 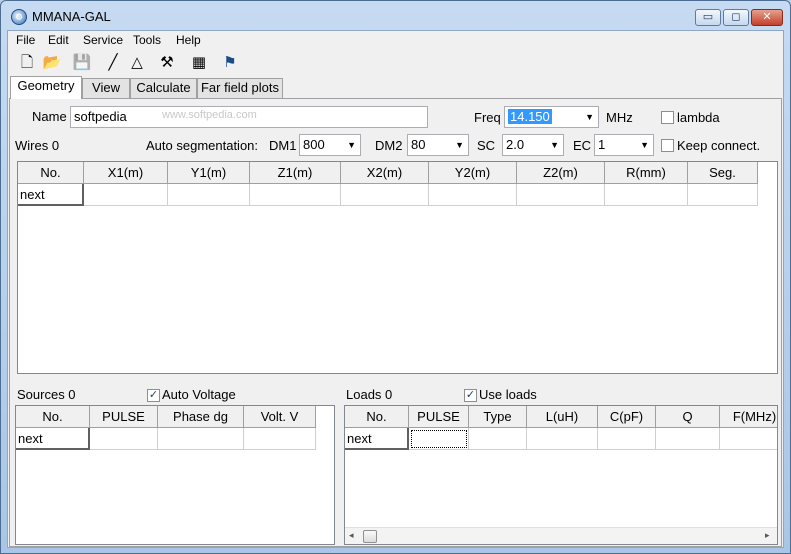 What do you see at coordinates (395, 15) in the screenshot?
I see `title-bar: ⚙ MMANA-GAL ▭ ◻ ✕` at bounding box center [395, 15].